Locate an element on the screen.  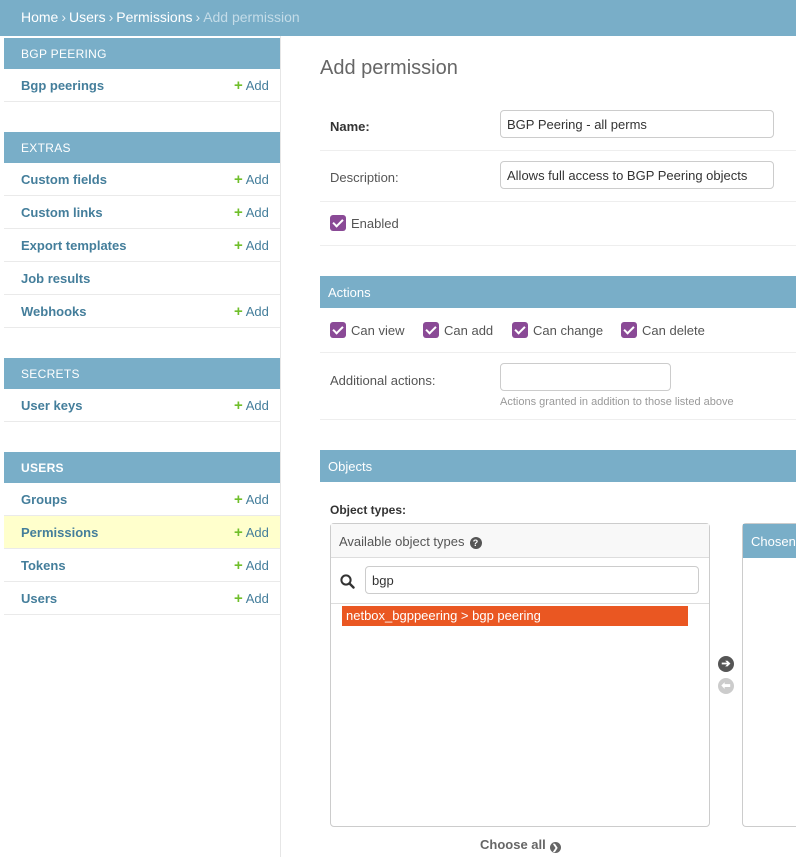
sidebar-item-users: Users + Add is located at coordinates (142, 598).